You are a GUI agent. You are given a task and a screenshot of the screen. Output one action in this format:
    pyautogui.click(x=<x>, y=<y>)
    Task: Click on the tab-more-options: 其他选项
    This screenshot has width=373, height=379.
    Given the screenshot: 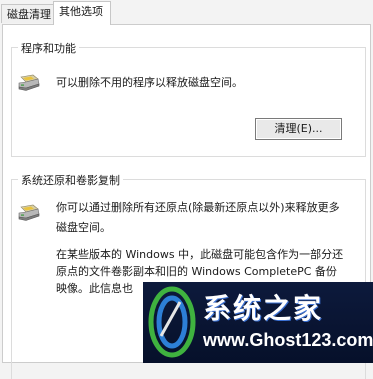 What is the action you would take?
    pyautogui.click(x=82, y=13)
    